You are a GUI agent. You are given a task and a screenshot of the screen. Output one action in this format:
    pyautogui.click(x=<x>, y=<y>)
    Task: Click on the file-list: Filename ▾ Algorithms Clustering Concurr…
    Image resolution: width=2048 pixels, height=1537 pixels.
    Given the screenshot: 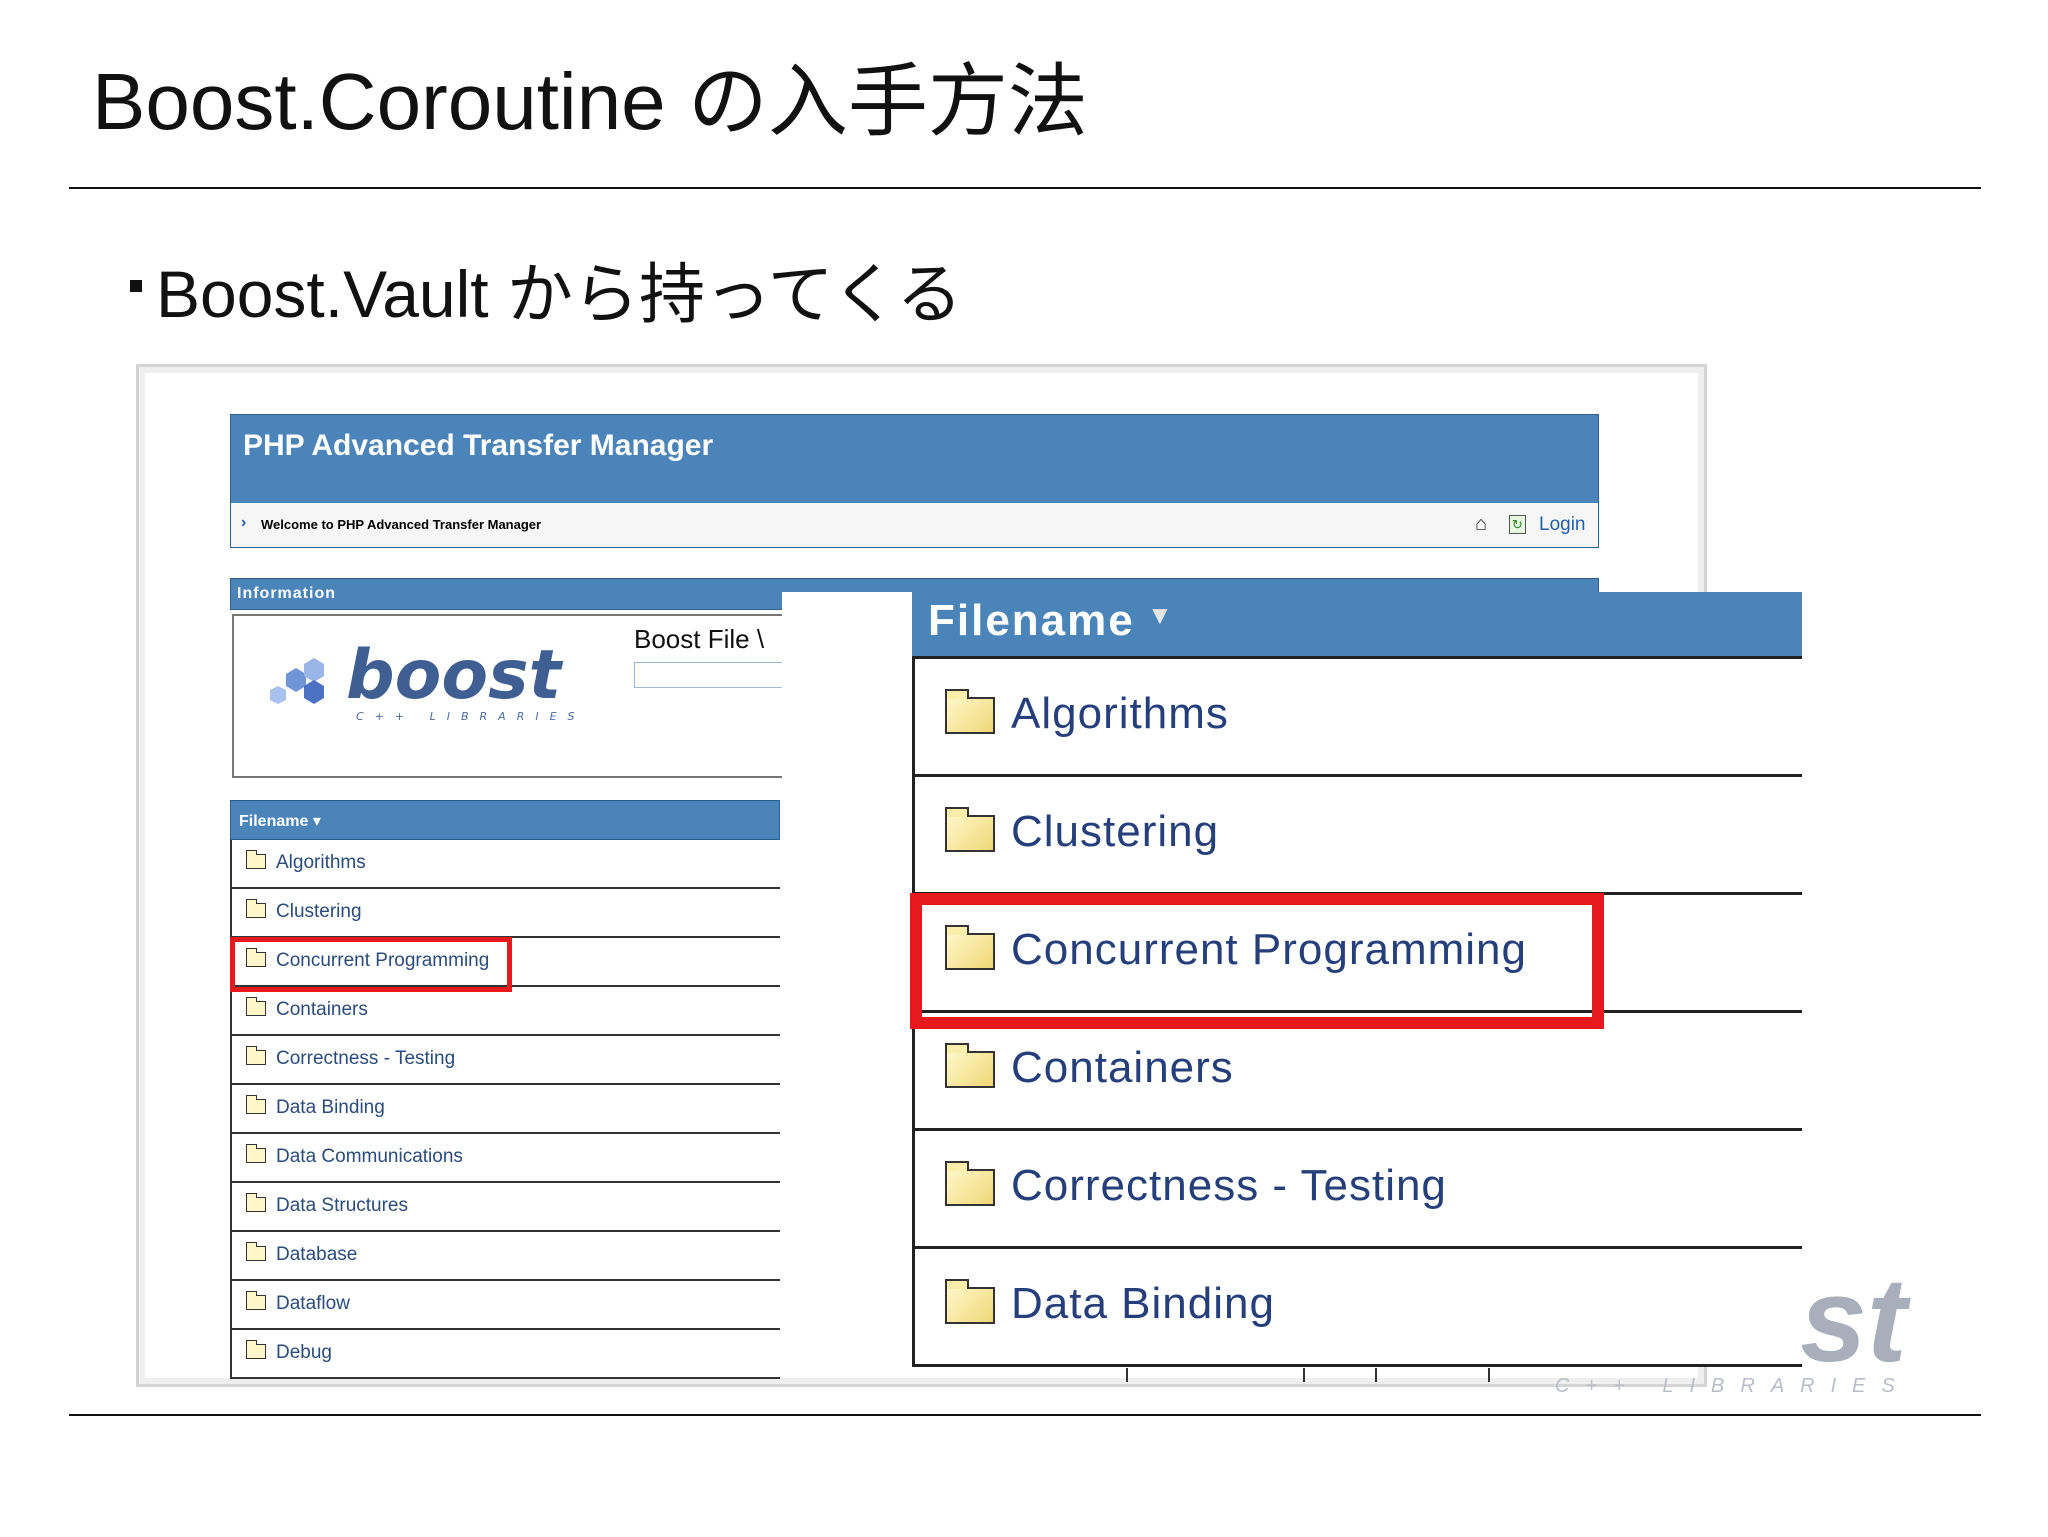 What is the action you would take?
    pyautogui.click(x=505, y=1089)
    